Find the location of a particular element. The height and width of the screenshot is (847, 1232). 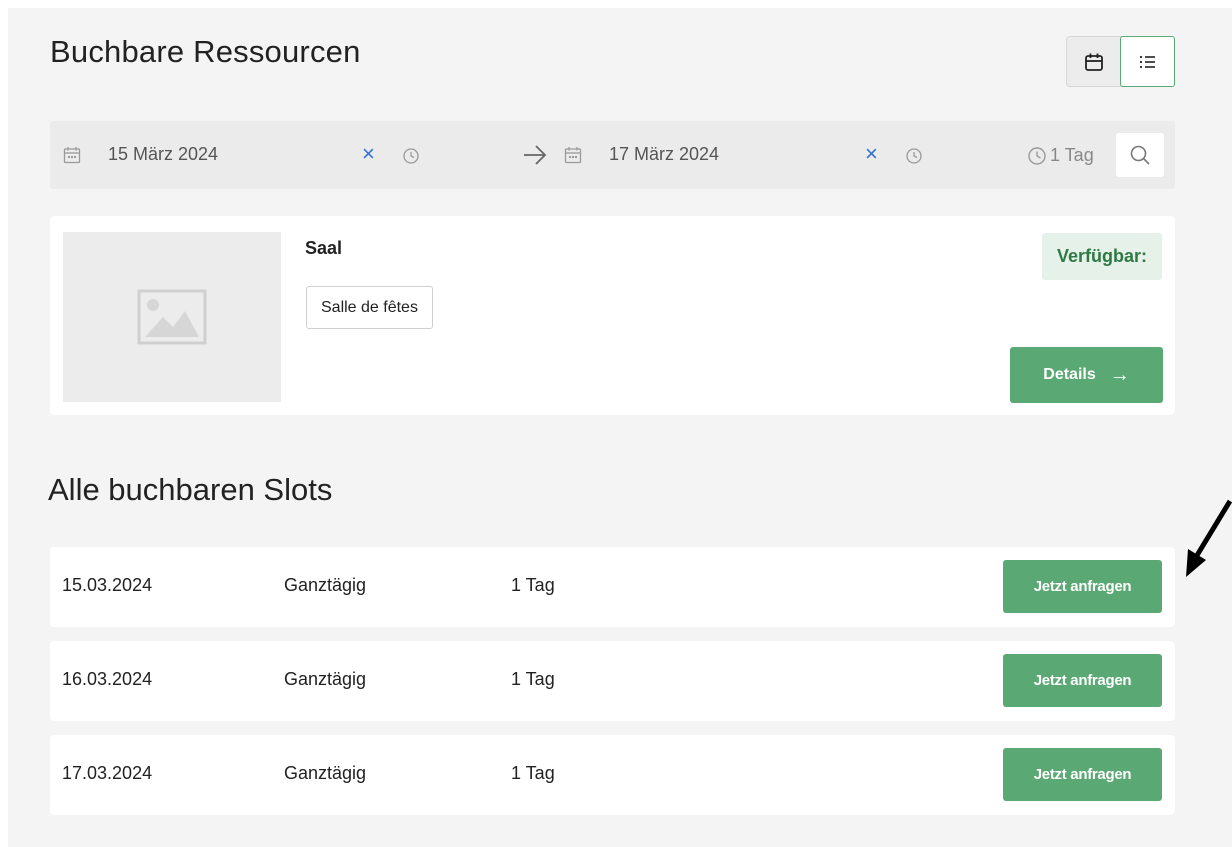

slot-date: 16.03.2024 is located at coordinates (107, 679).